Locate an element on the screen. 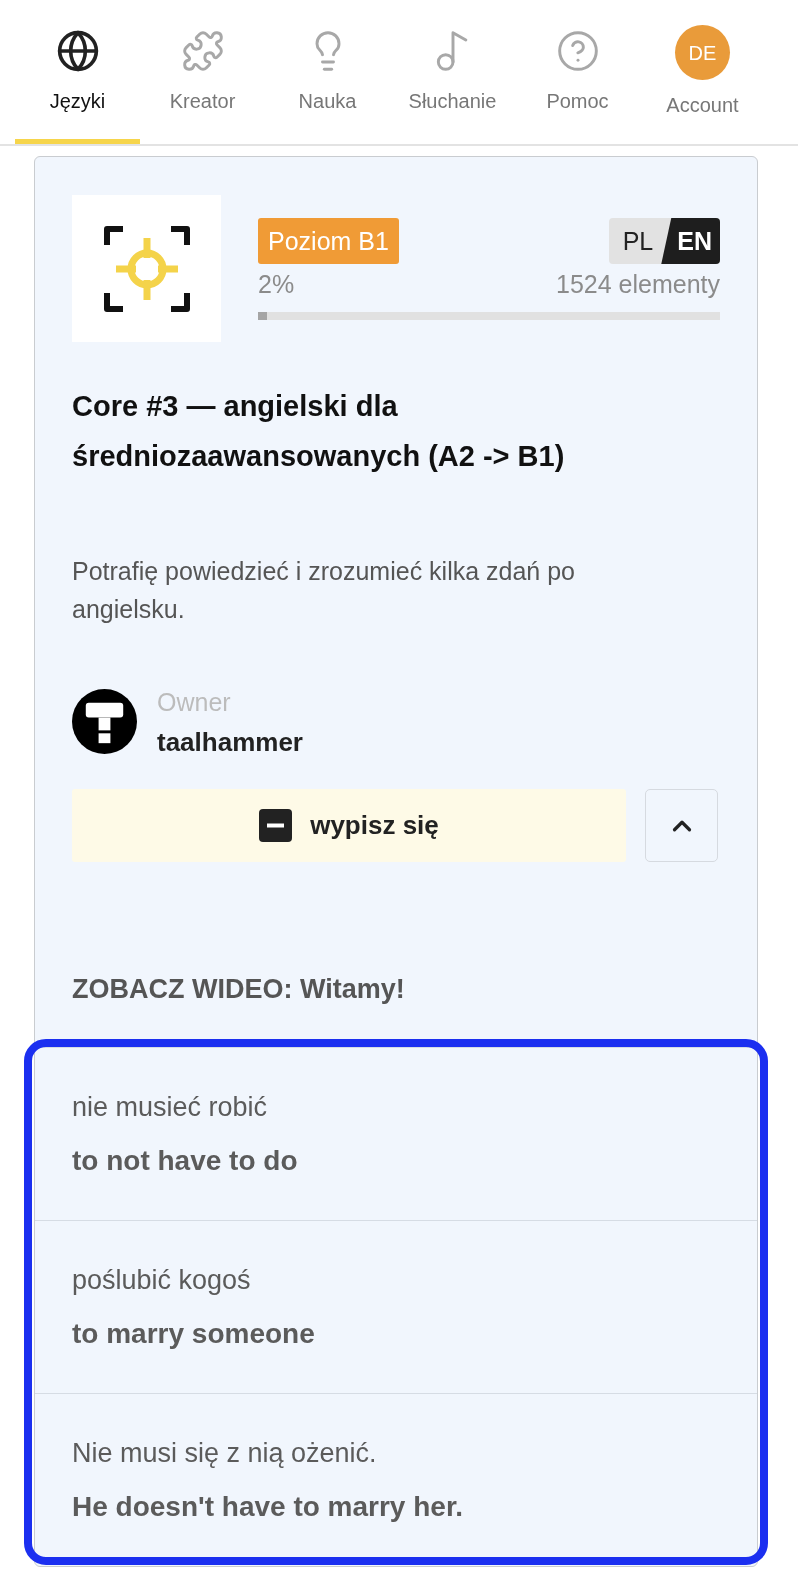 The height and width of the screenshot is (1570, 798). owner-label: Owner is located at coordinates (194, 702).